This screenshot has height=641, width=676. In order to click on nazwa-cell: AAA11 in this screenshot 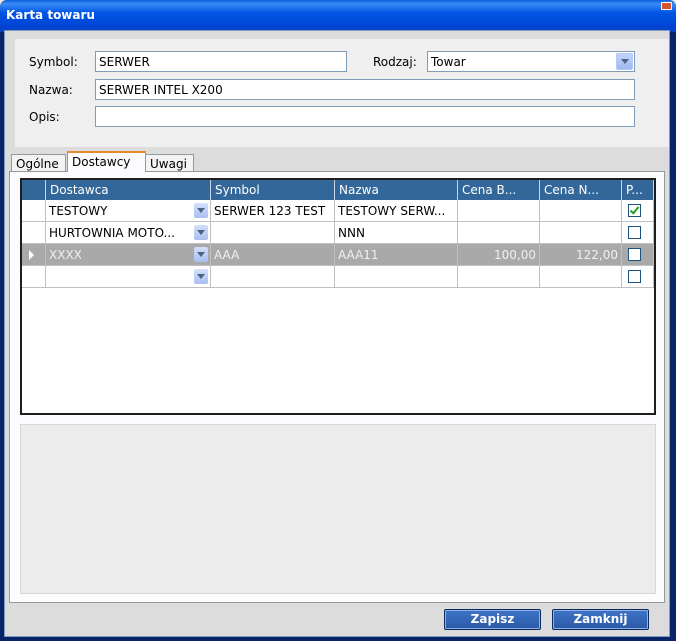, I will do `click(396, 255)`.